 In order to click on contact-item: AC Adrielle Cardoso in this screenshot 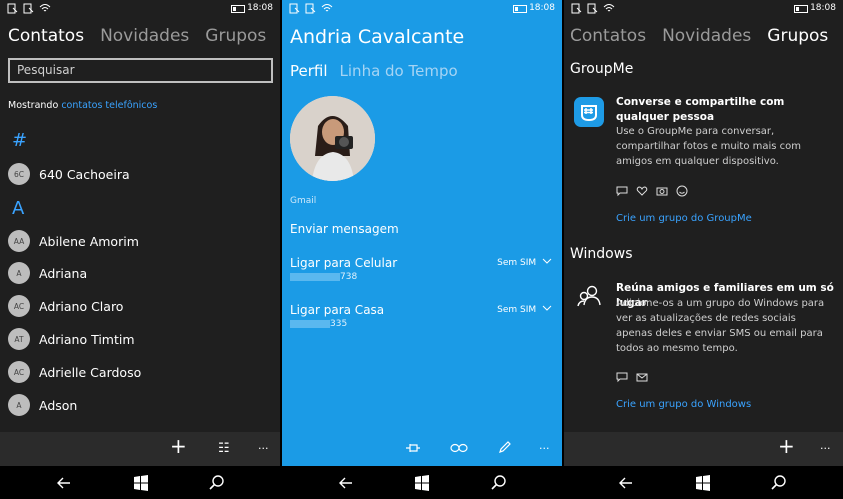, I will do `click(74, 372)`.